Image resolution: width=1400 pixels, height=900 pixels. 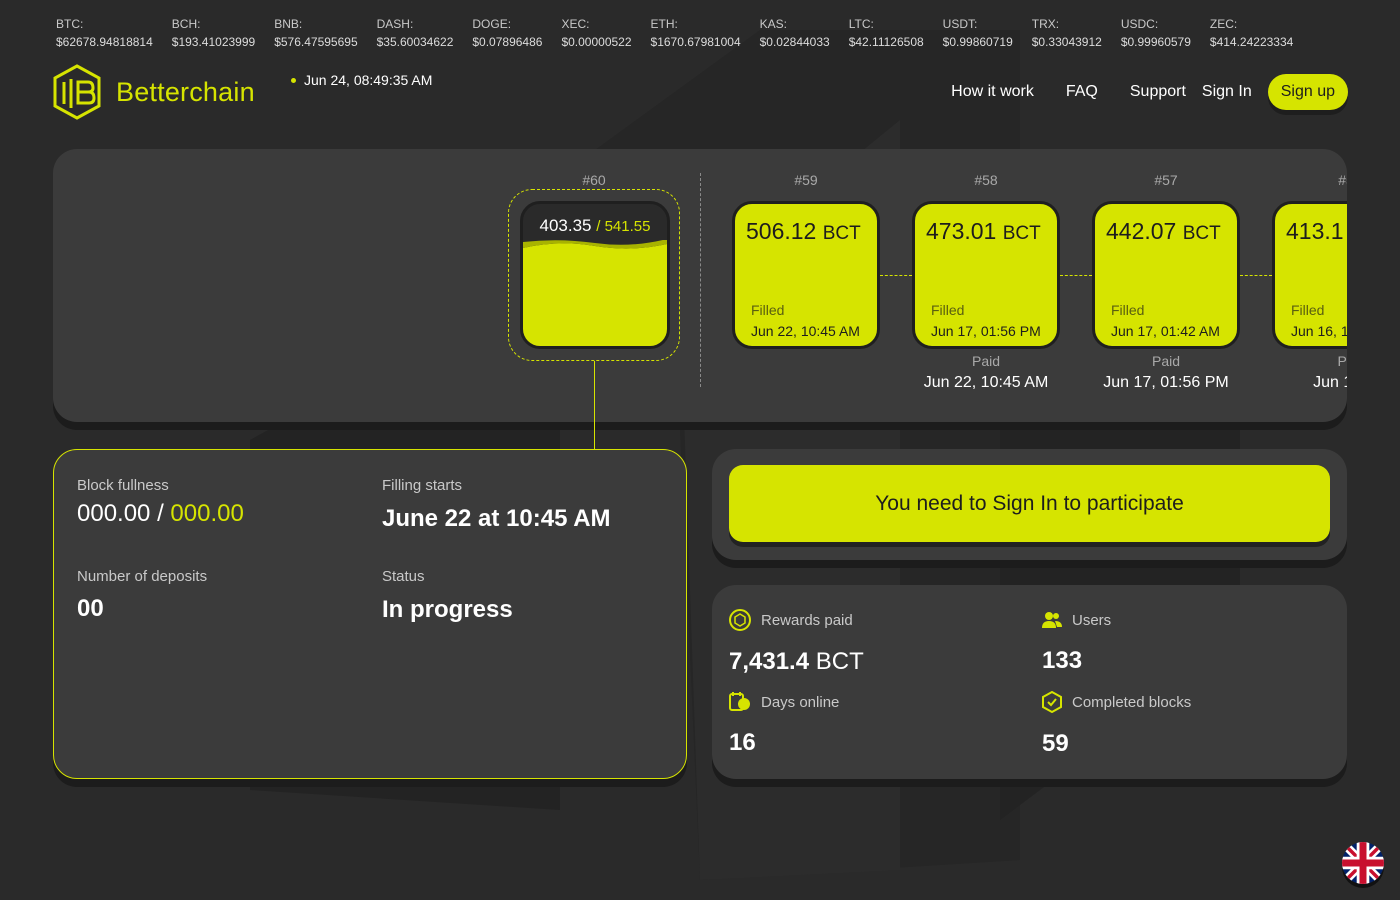 What do you see at coordinates (104, 33) in the screenshot?
I see `ticker-item: BTC: $62678.94818814` at bounding box center [104, 33].